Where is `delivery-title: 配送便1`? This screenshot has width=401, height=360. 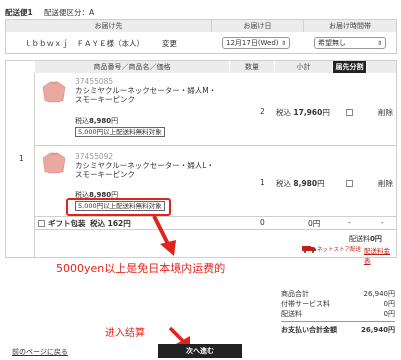 delivery-title: 配送便1 is located at coordinates (19, 12).